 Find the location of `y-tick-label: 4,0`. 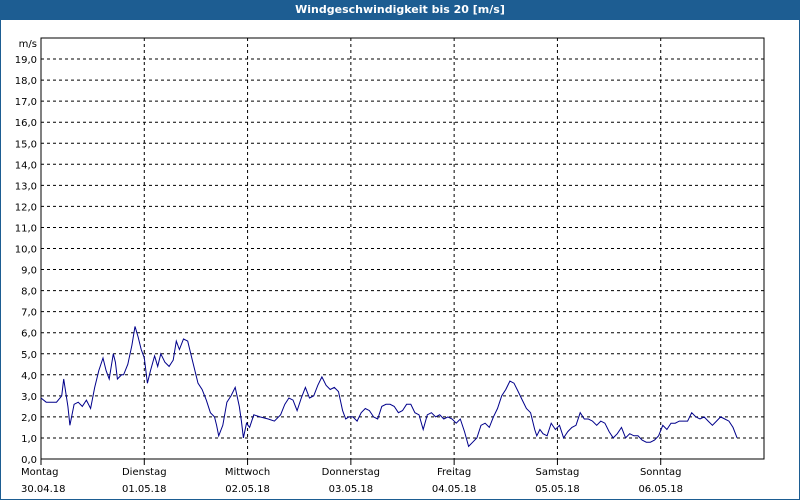

y-tick-label: 4,0 is located at coordinates (29, 376).